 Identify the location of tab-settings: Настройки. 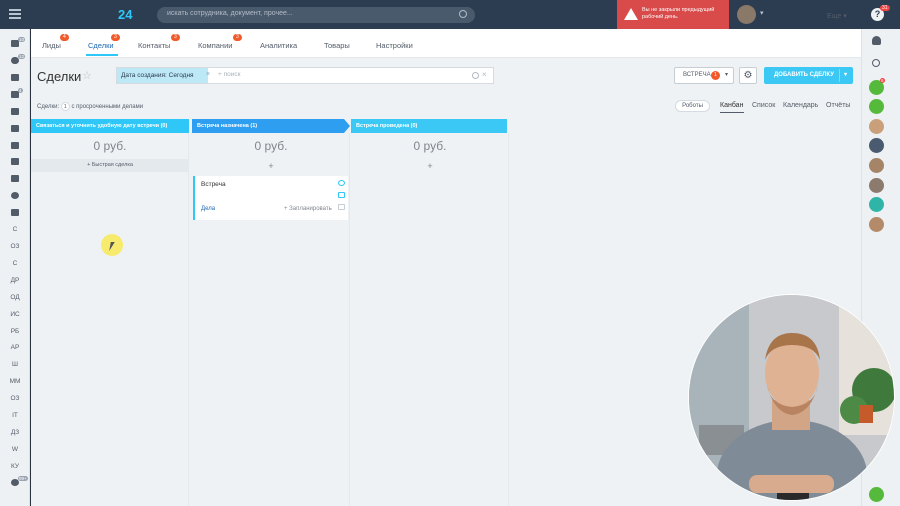
(394, 45).